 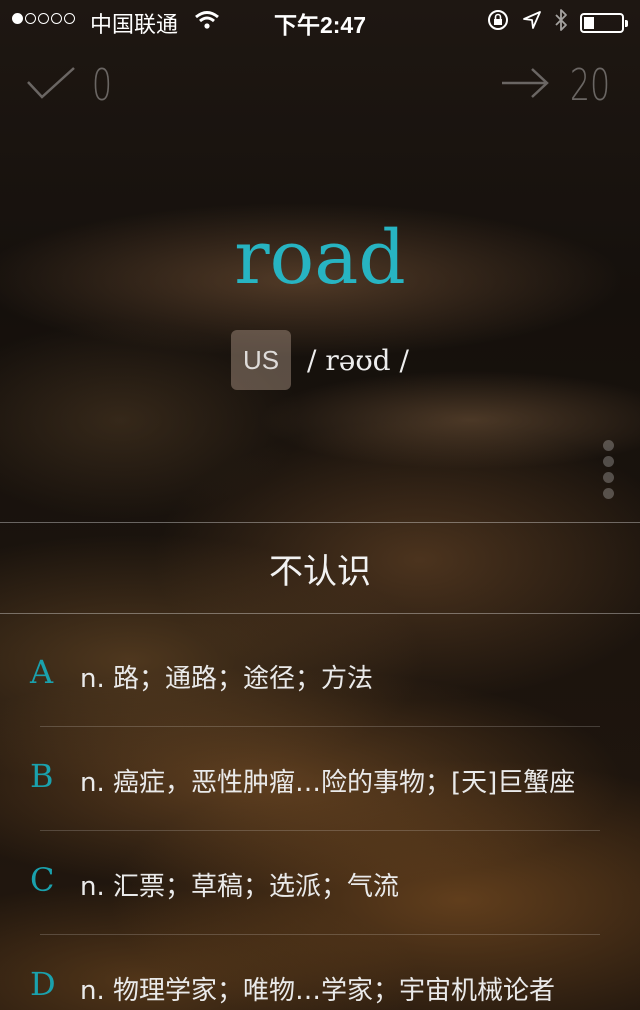 What do you see at coordinates (328, 783) in the screenshot?
I see `option-definition: n. 癌症，恶性肿瘤…险的事物；[天]巨蟹座` at bounding box center [328, 783].